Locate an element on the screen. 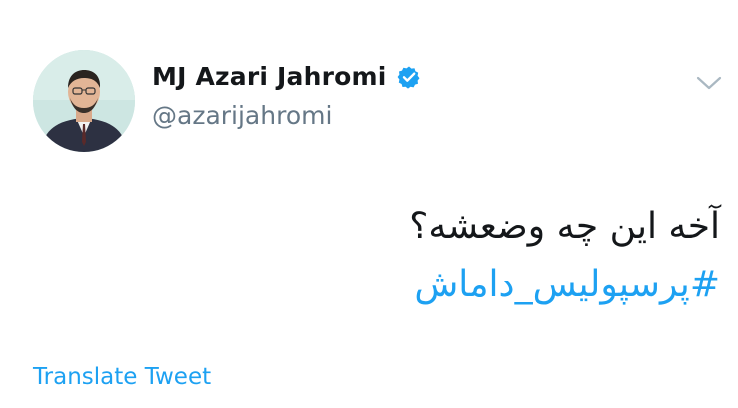  hashtag-link: #پرسپولیس_داماش is located at coordinates (567, 284).